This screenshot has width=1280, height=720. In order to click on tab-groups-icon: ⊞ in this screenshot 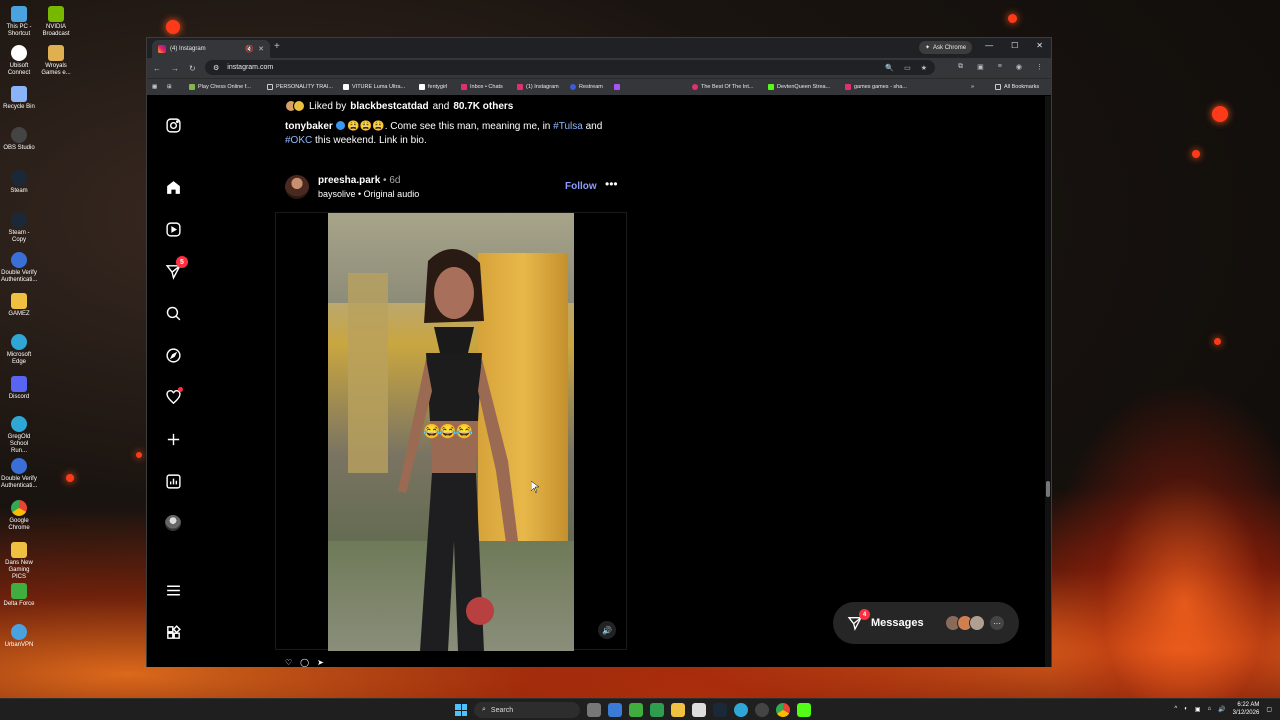, I will do `click(169, 87)`.